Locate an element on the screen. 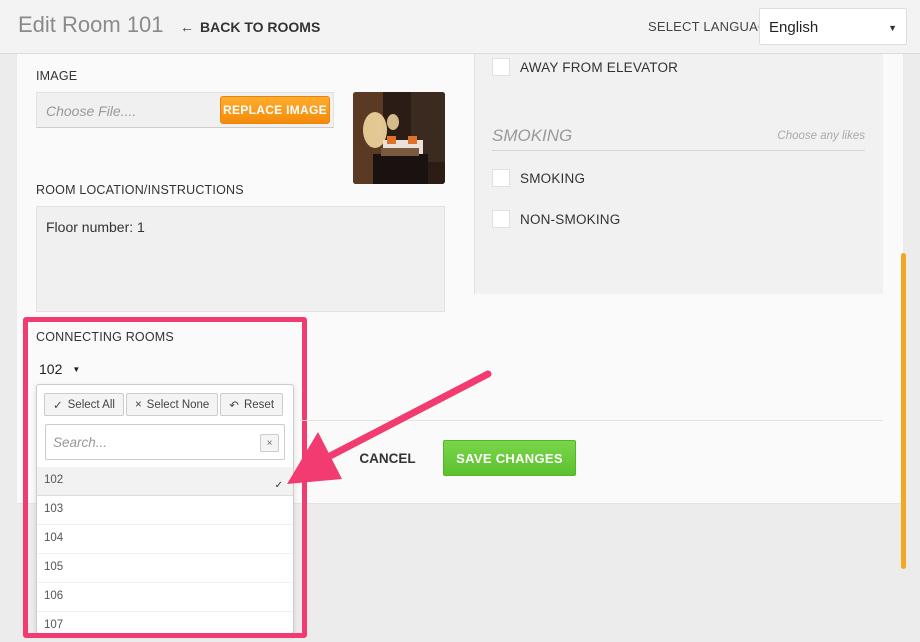 Image resolution: width=920 pixels, height=642 pixels. page-scrollbar is located at coordinates (903, 411).